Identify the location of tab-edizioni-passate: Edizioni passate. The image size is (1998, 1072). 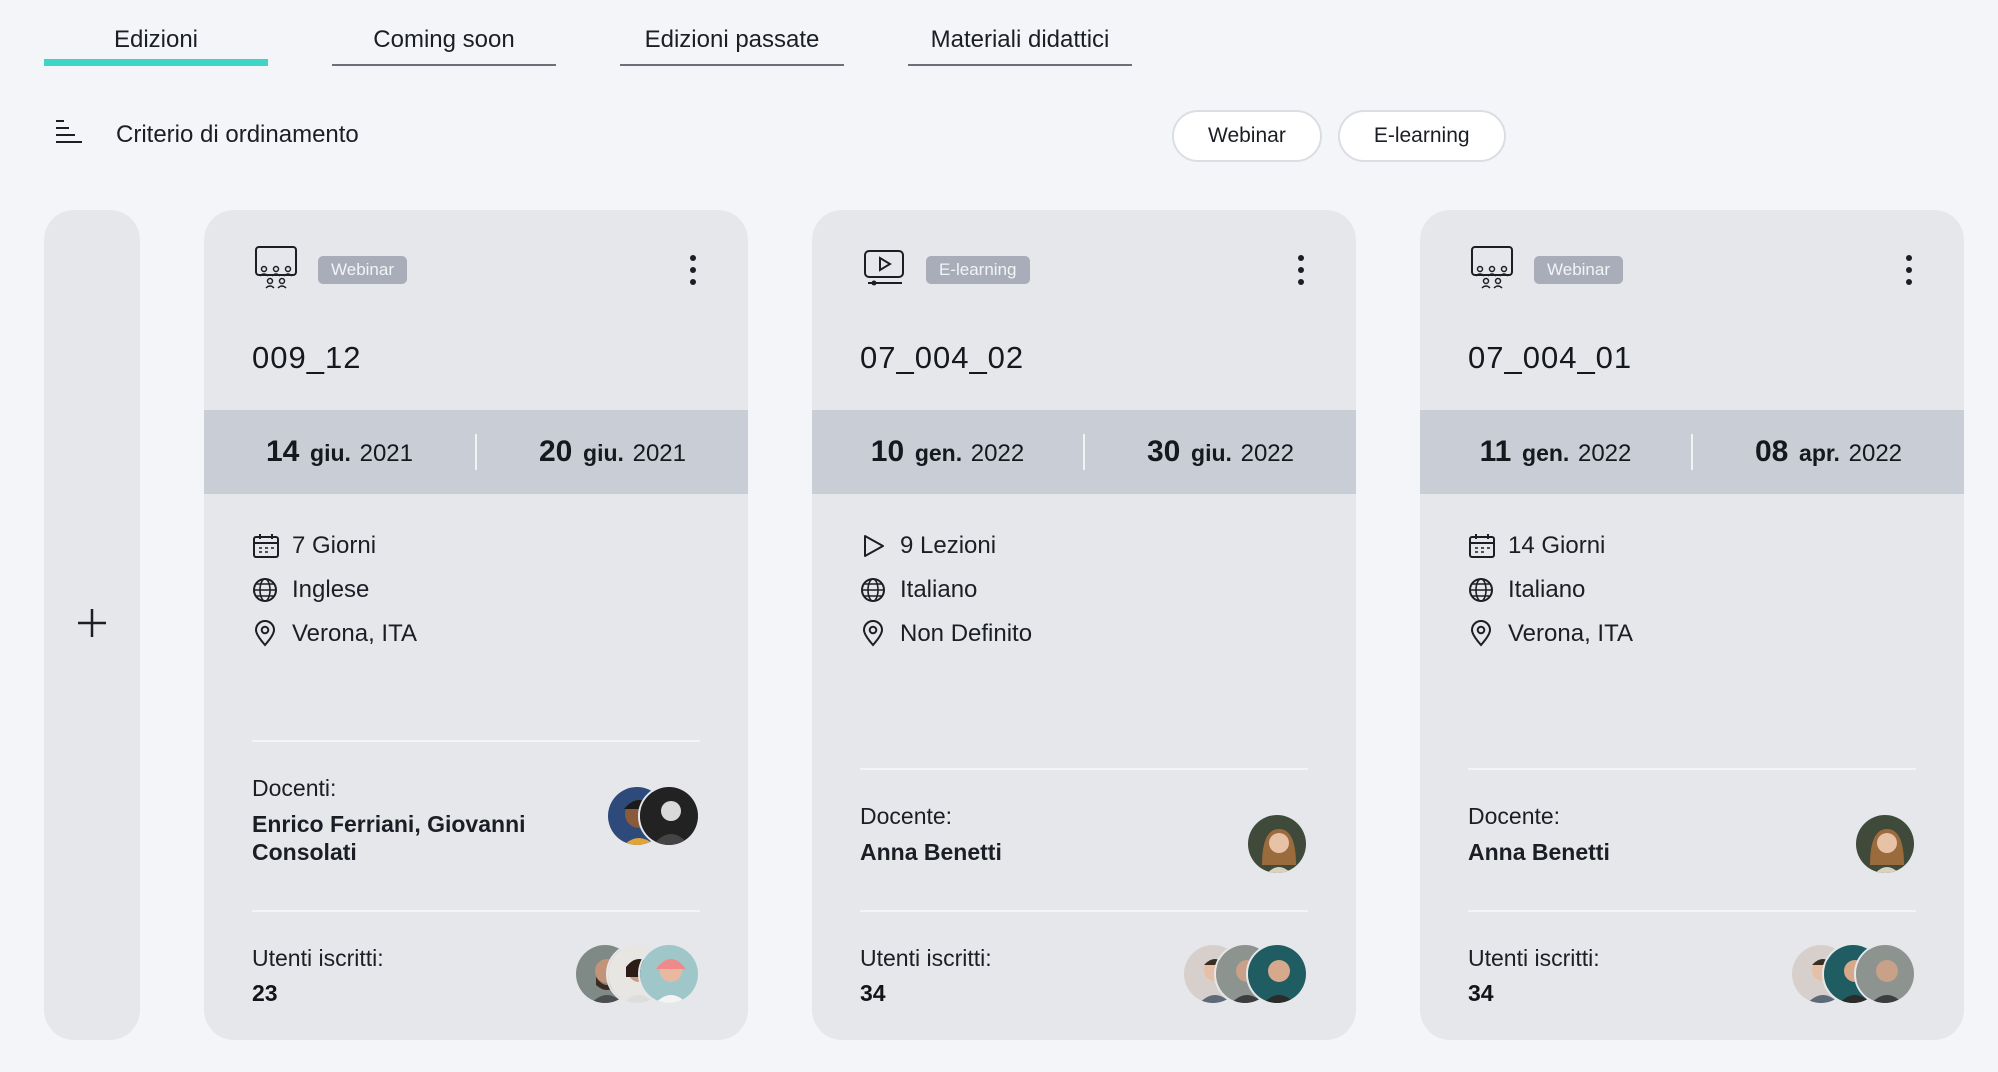
(732, 44).